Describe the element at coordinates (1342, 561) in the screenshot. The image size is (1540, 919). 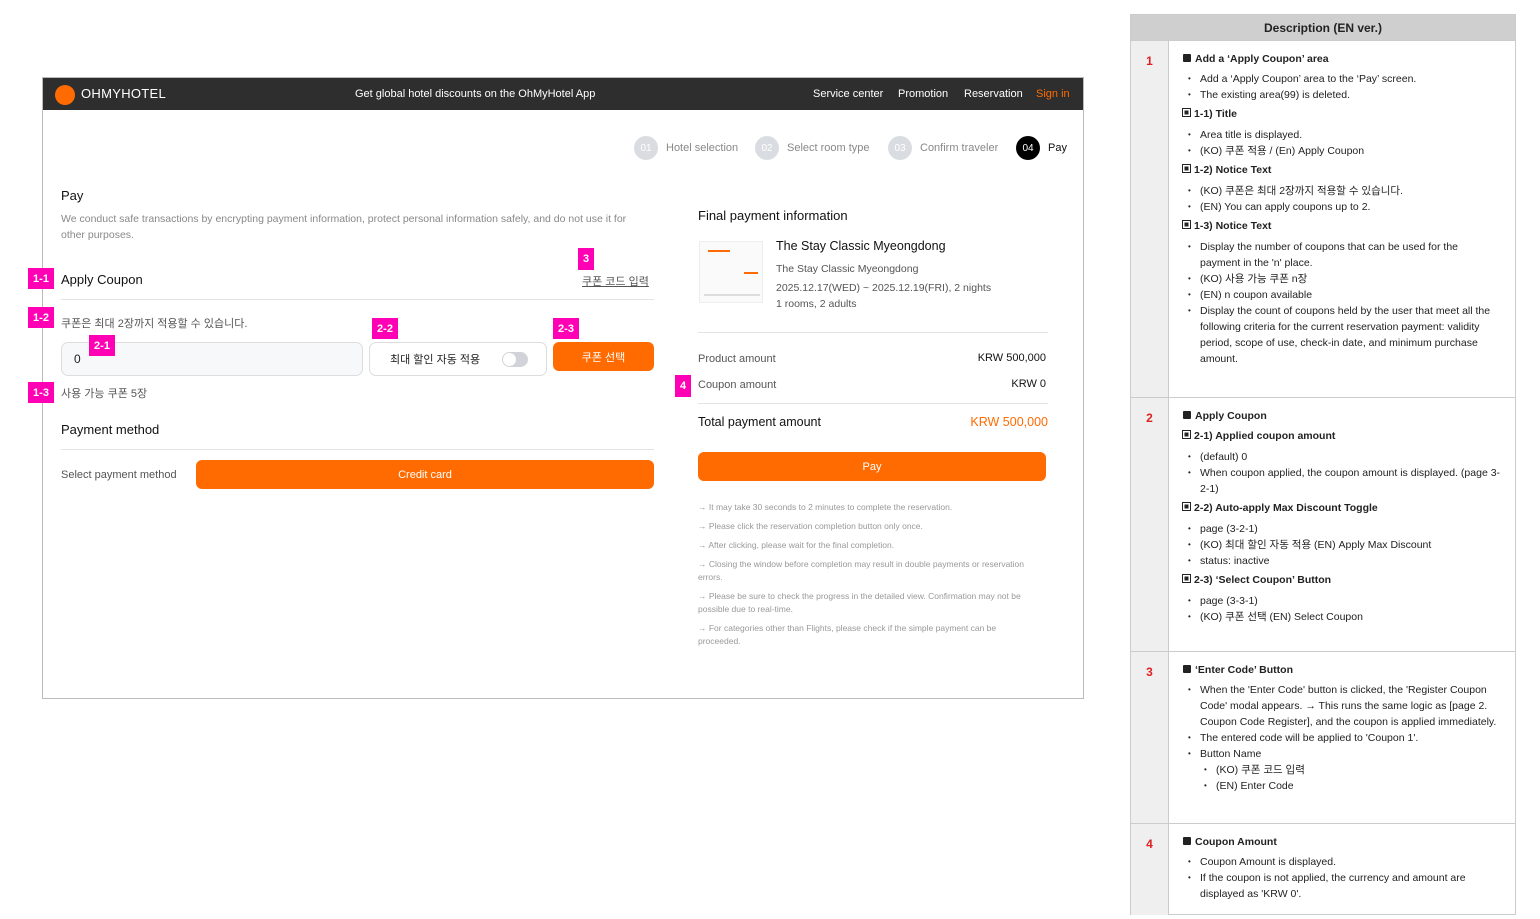
I see `bullet-item: status: inactive` at that location.